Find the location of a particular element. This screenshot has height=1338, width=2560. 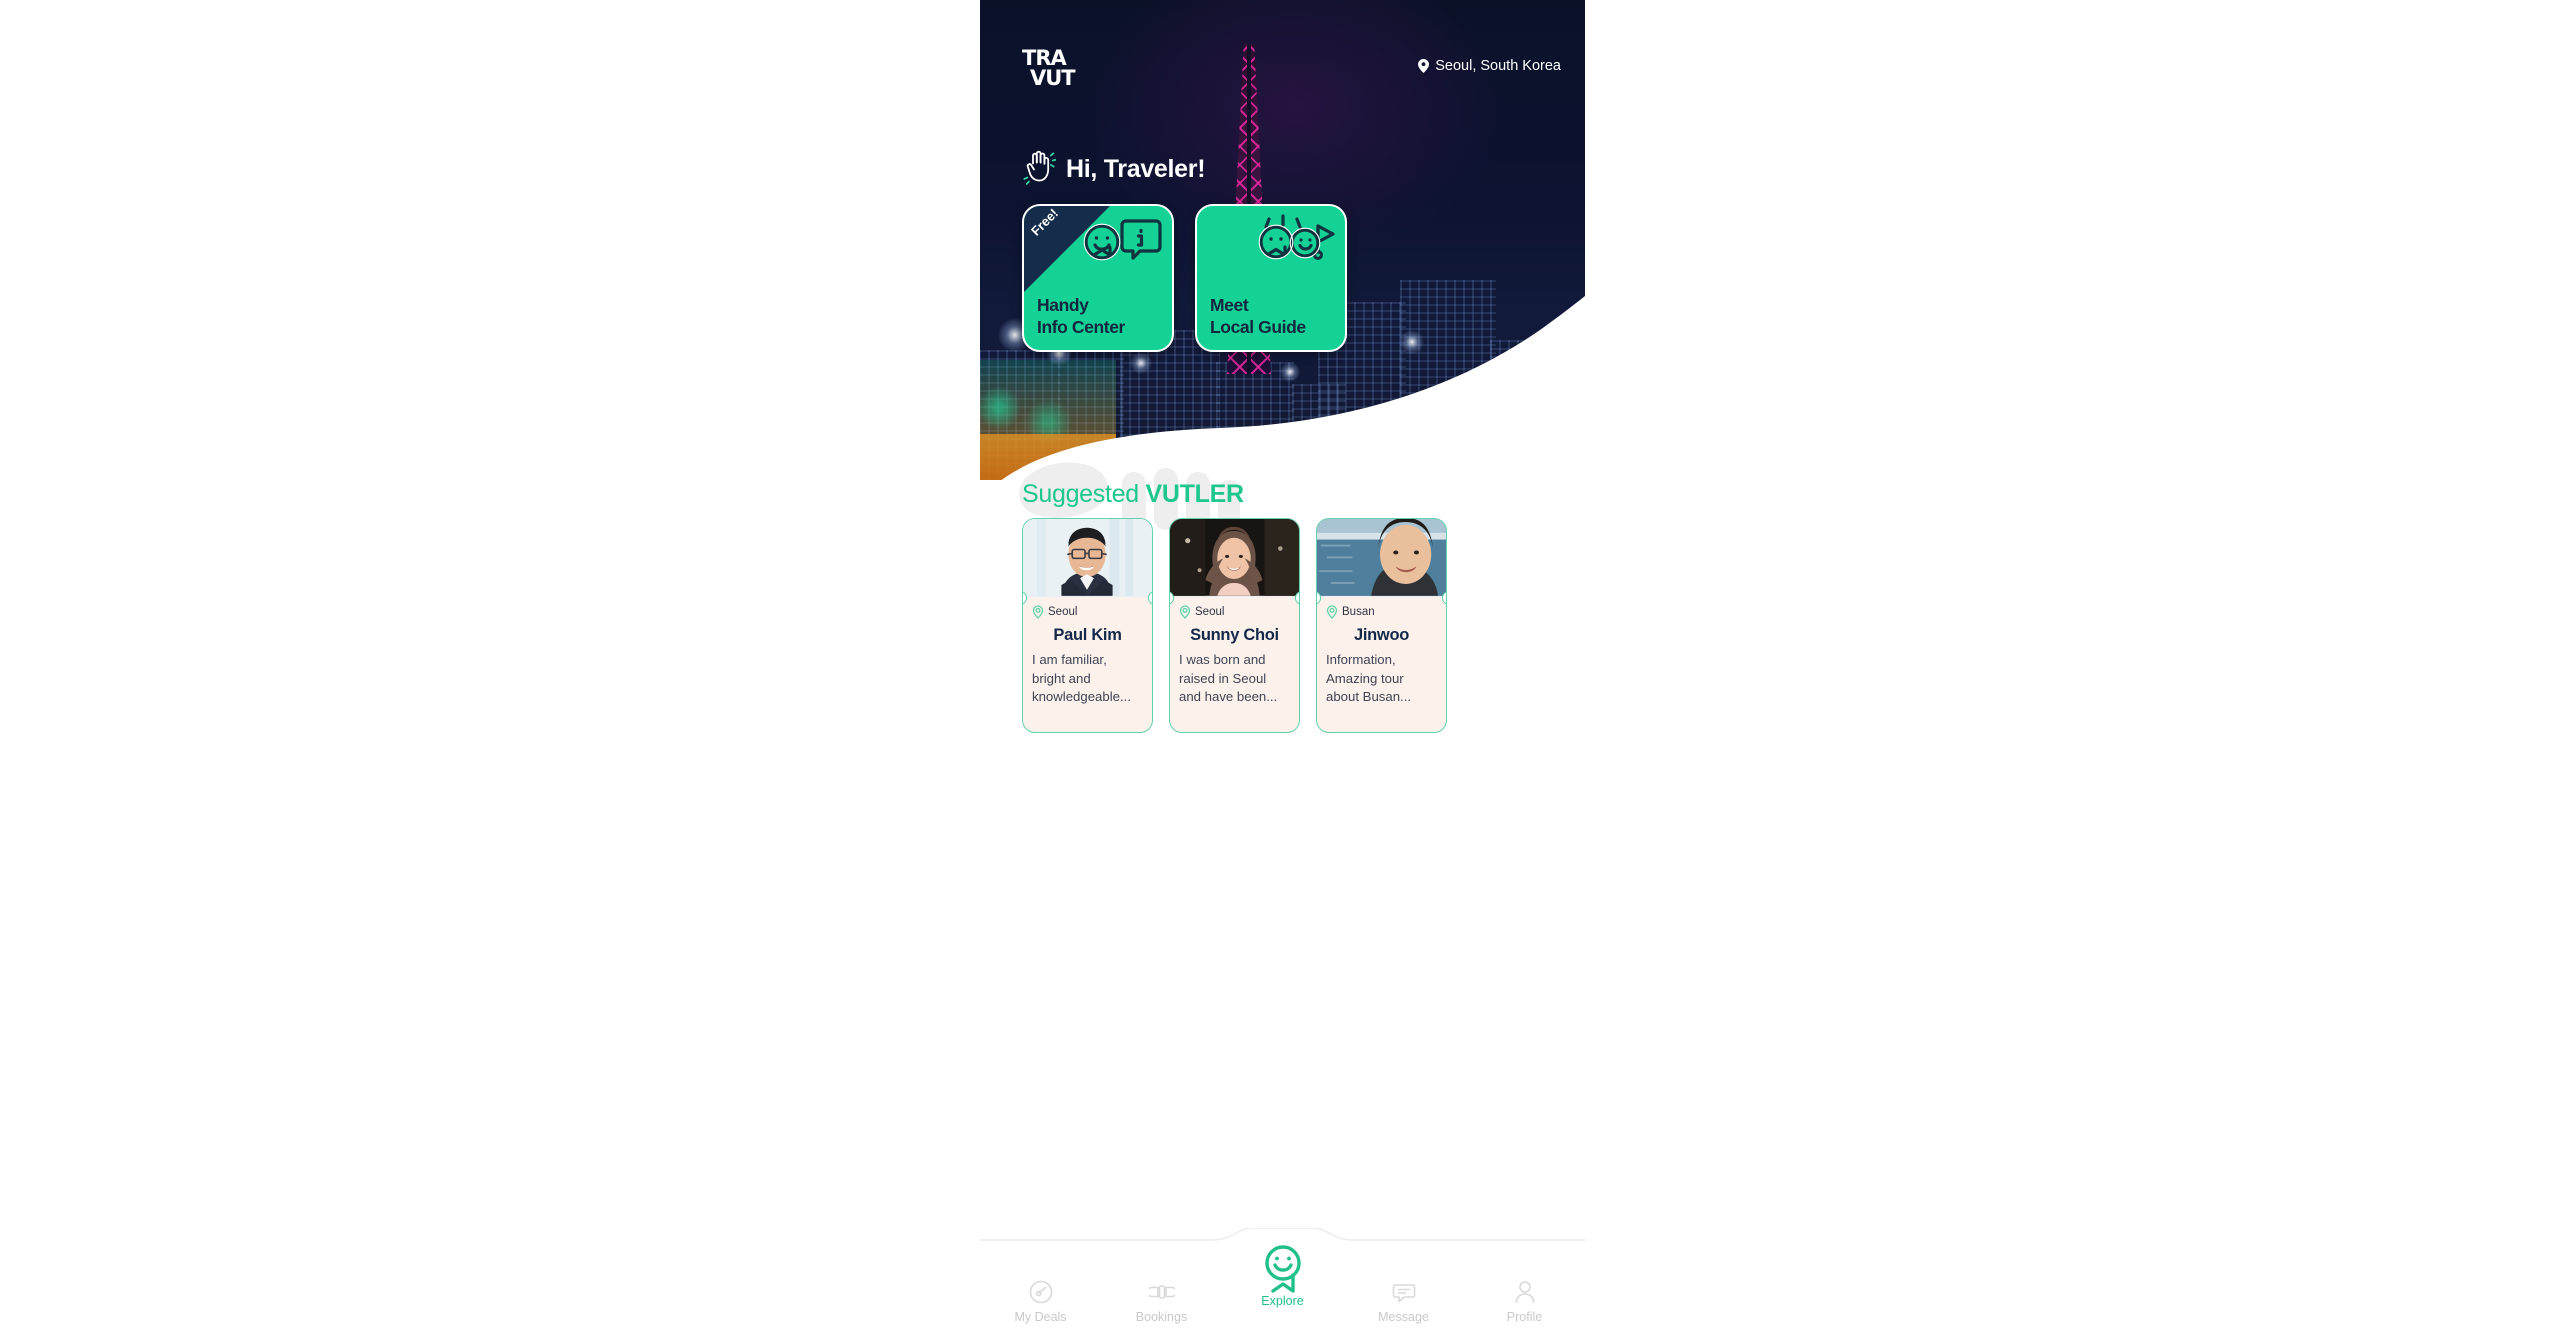

smiley-mascot-icon is located at coordinates (1282, 1269).